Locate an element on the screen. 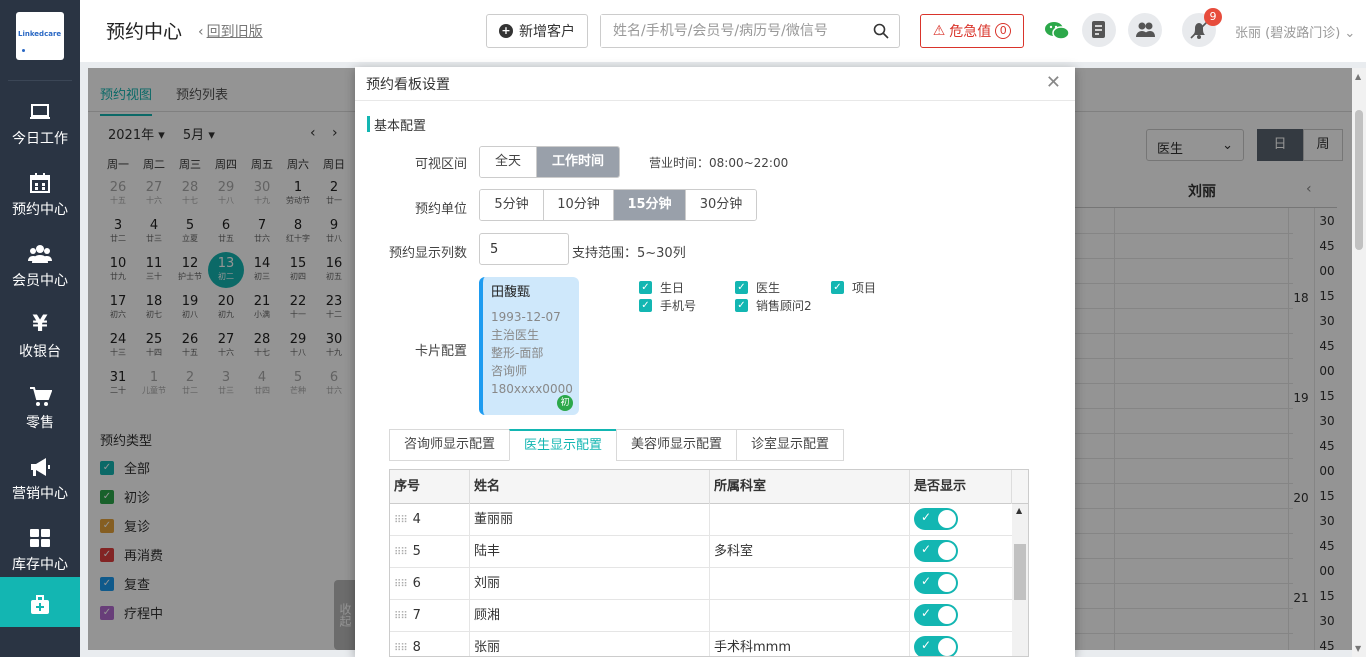  card-option-doctor: ✓ 医生 is located at coordinates (757, 287).